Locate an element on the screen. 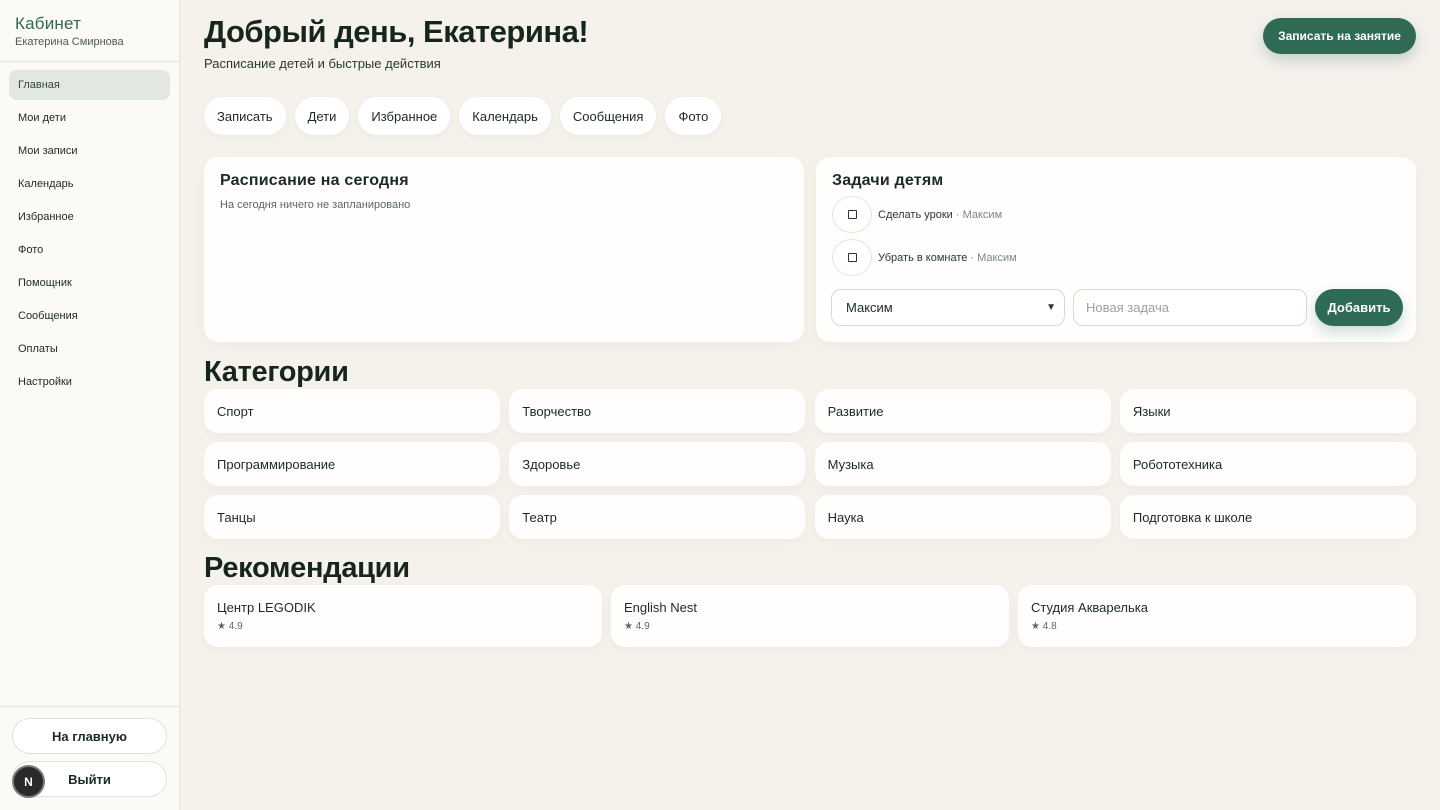  task-item: Сделать уроки · Максим is located at coordinates (1116, 214).